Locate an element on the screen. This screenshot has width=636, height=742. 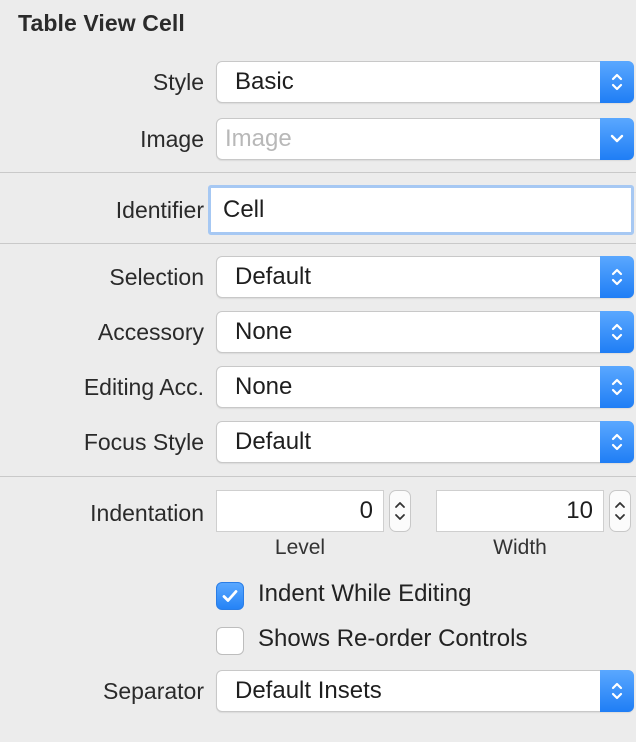
indentation-label: Indentation is located at coordinates (147, 513).